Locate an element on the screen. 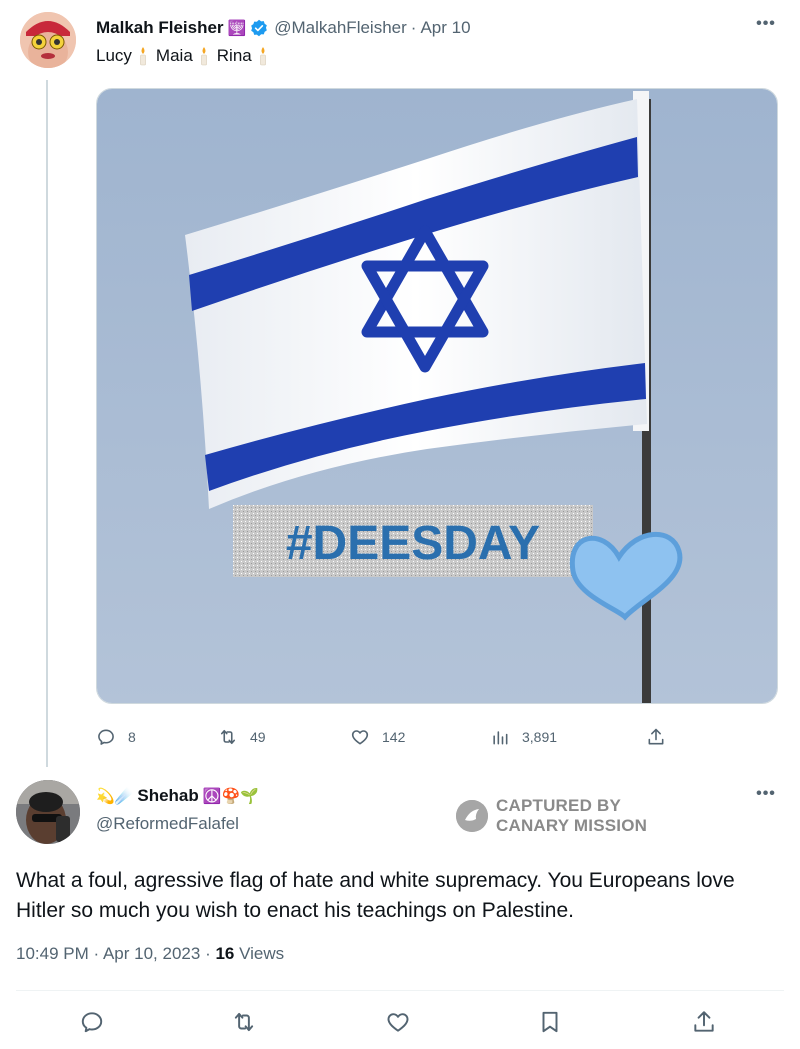  reply-metadata: 10:49 PM · Apr 10, 2023 · 16 Views is located at coordinates (150, 954).